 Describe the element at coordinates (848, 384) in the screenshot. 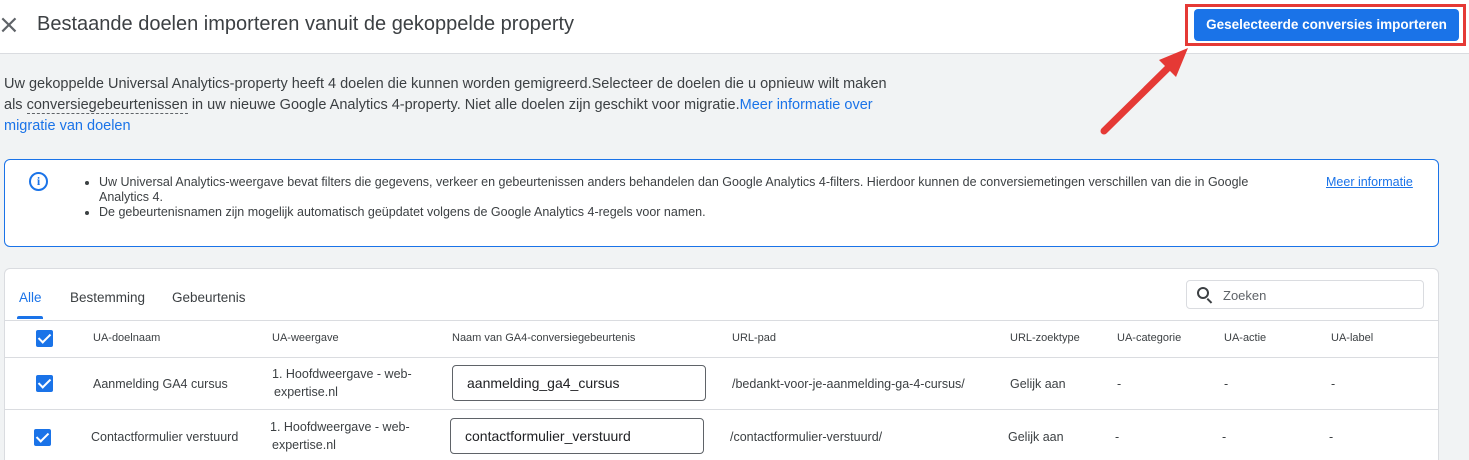

I see `url-path: /bedankt-voor-je-aanmelding-ga-4-cursus/` at that location.